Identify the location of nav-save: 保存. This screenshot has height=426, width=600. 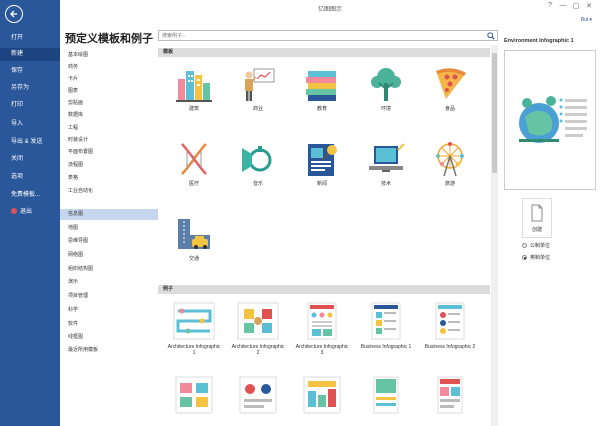
(30, 71).